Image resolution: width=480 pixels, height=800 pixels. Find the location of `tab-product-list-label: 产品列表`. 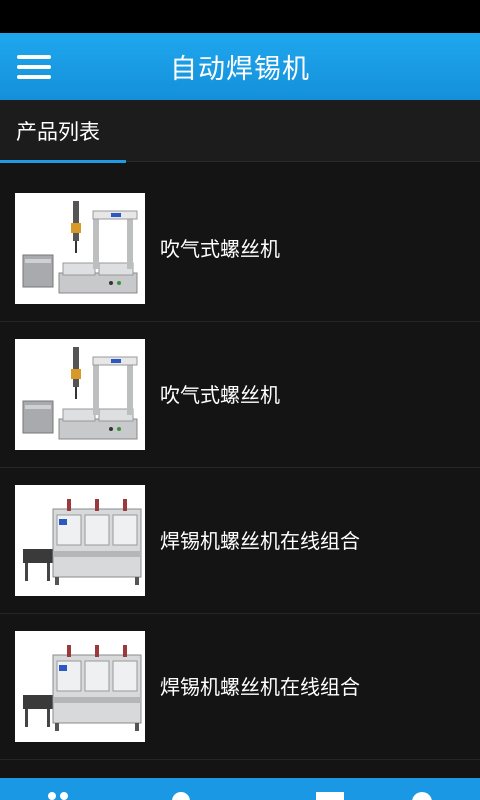

tab-product-list-label: 产品列表 is located at coordinates (58, 132).